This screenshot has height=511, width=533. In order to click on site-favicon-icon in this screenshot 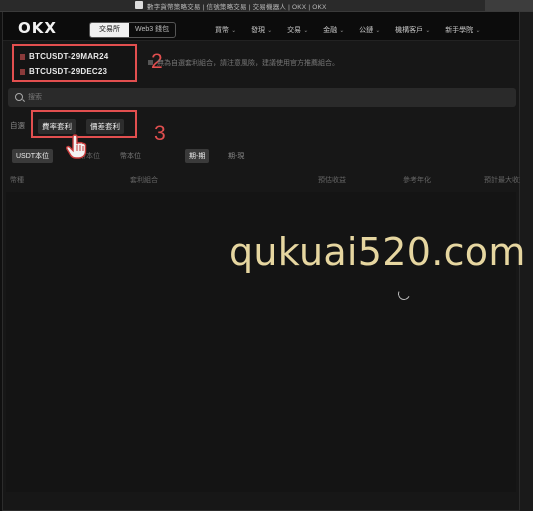, I will do `click(139, 5)`.